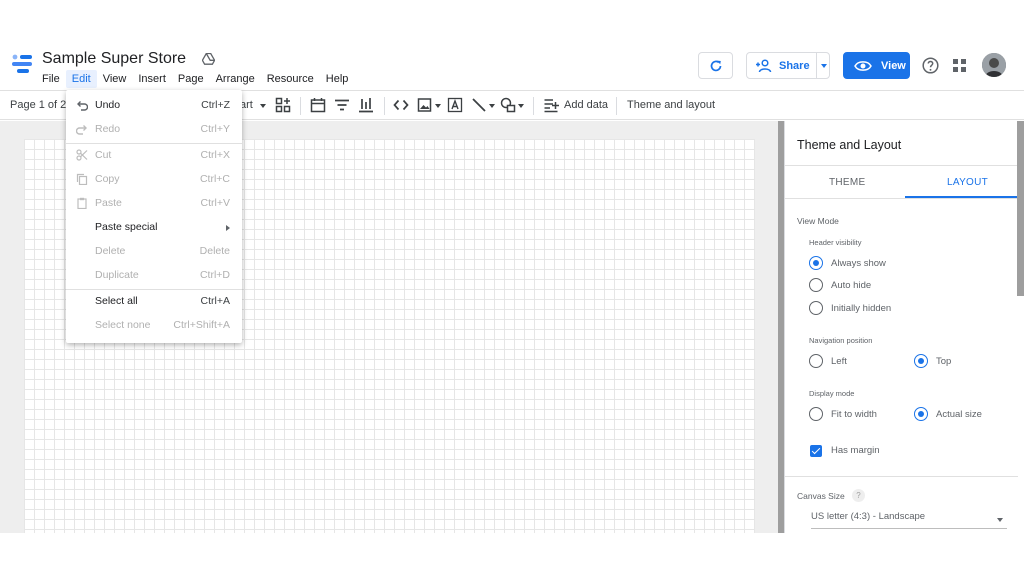 The image size is (1024, 576). Describe the element at coordinates (201, 325) in the screenshot. I see `menu-item-shortcut: Ctrl+Shift+A` at that location.